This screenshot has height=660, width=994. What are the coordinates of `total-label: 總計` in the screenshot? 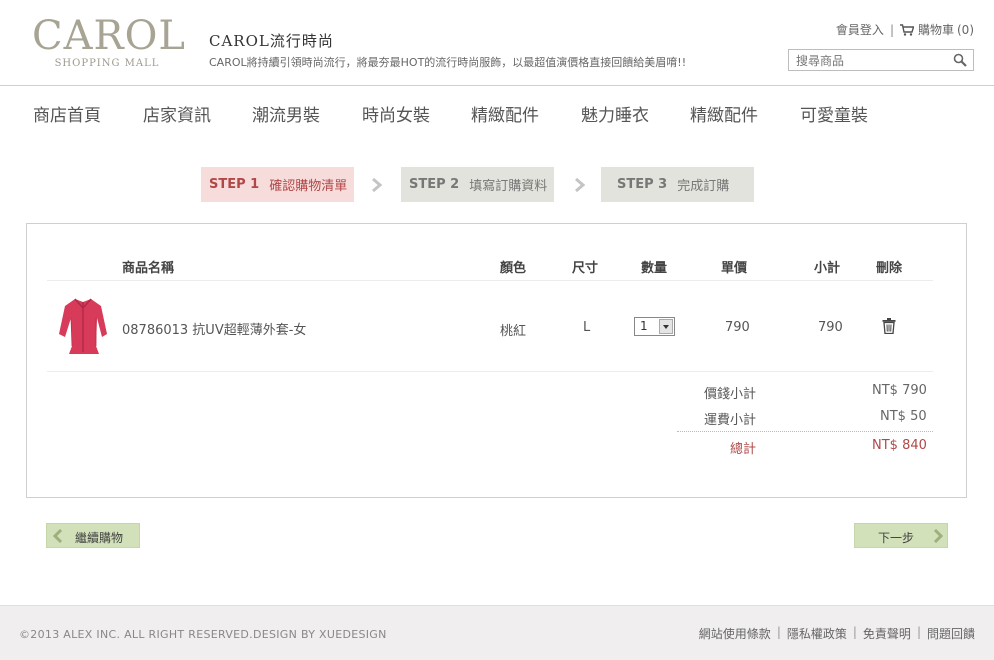 It's located at (743, 449).